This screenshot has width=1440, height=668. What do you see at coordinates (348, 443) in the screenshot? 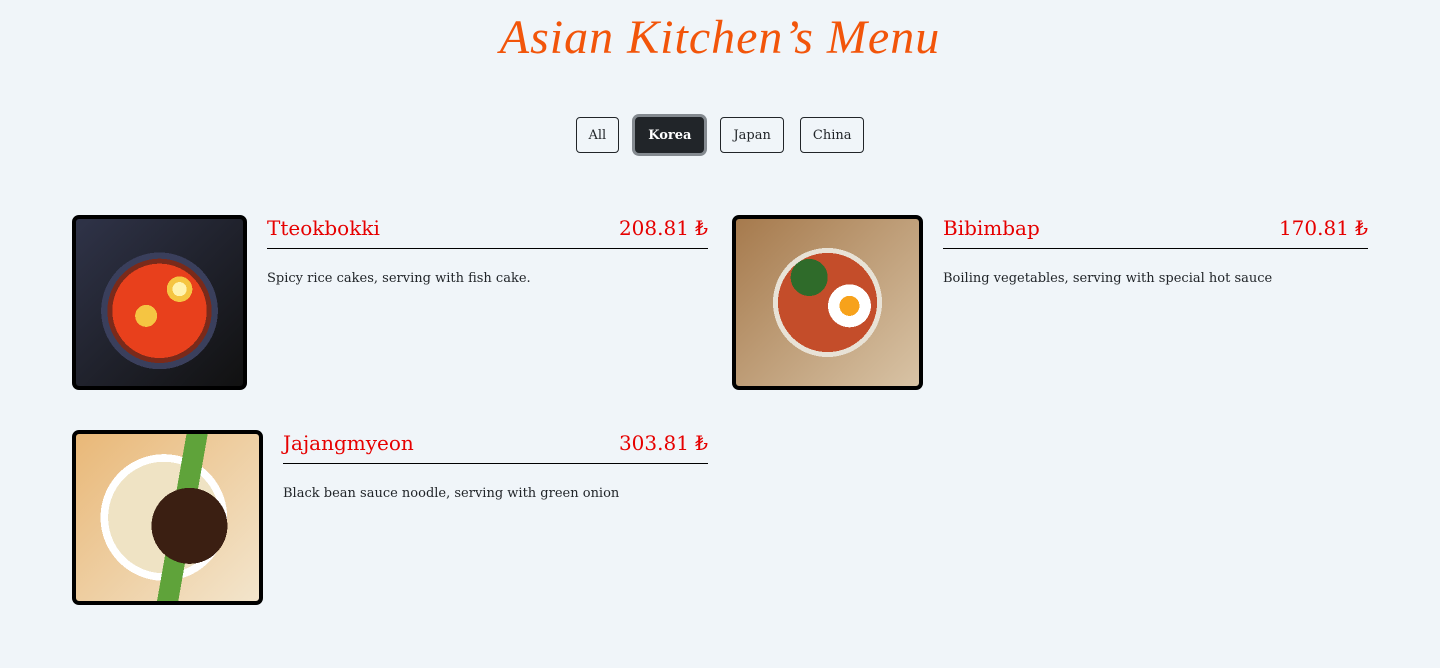
I see `item-name: Jajangmyeon` at bounding box center [348, 443].